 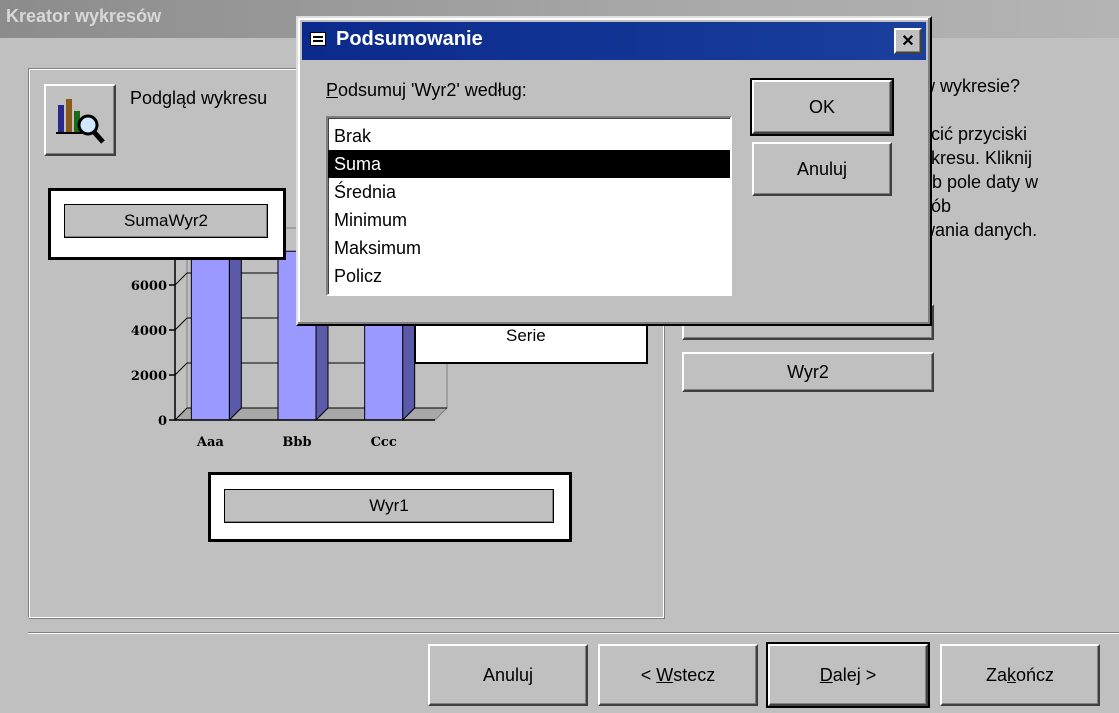 What do you see at coordinates (384, 442) in the screenshot?
I see `chart-x-tick-label: Ccc` at bounding box center [384, 442].